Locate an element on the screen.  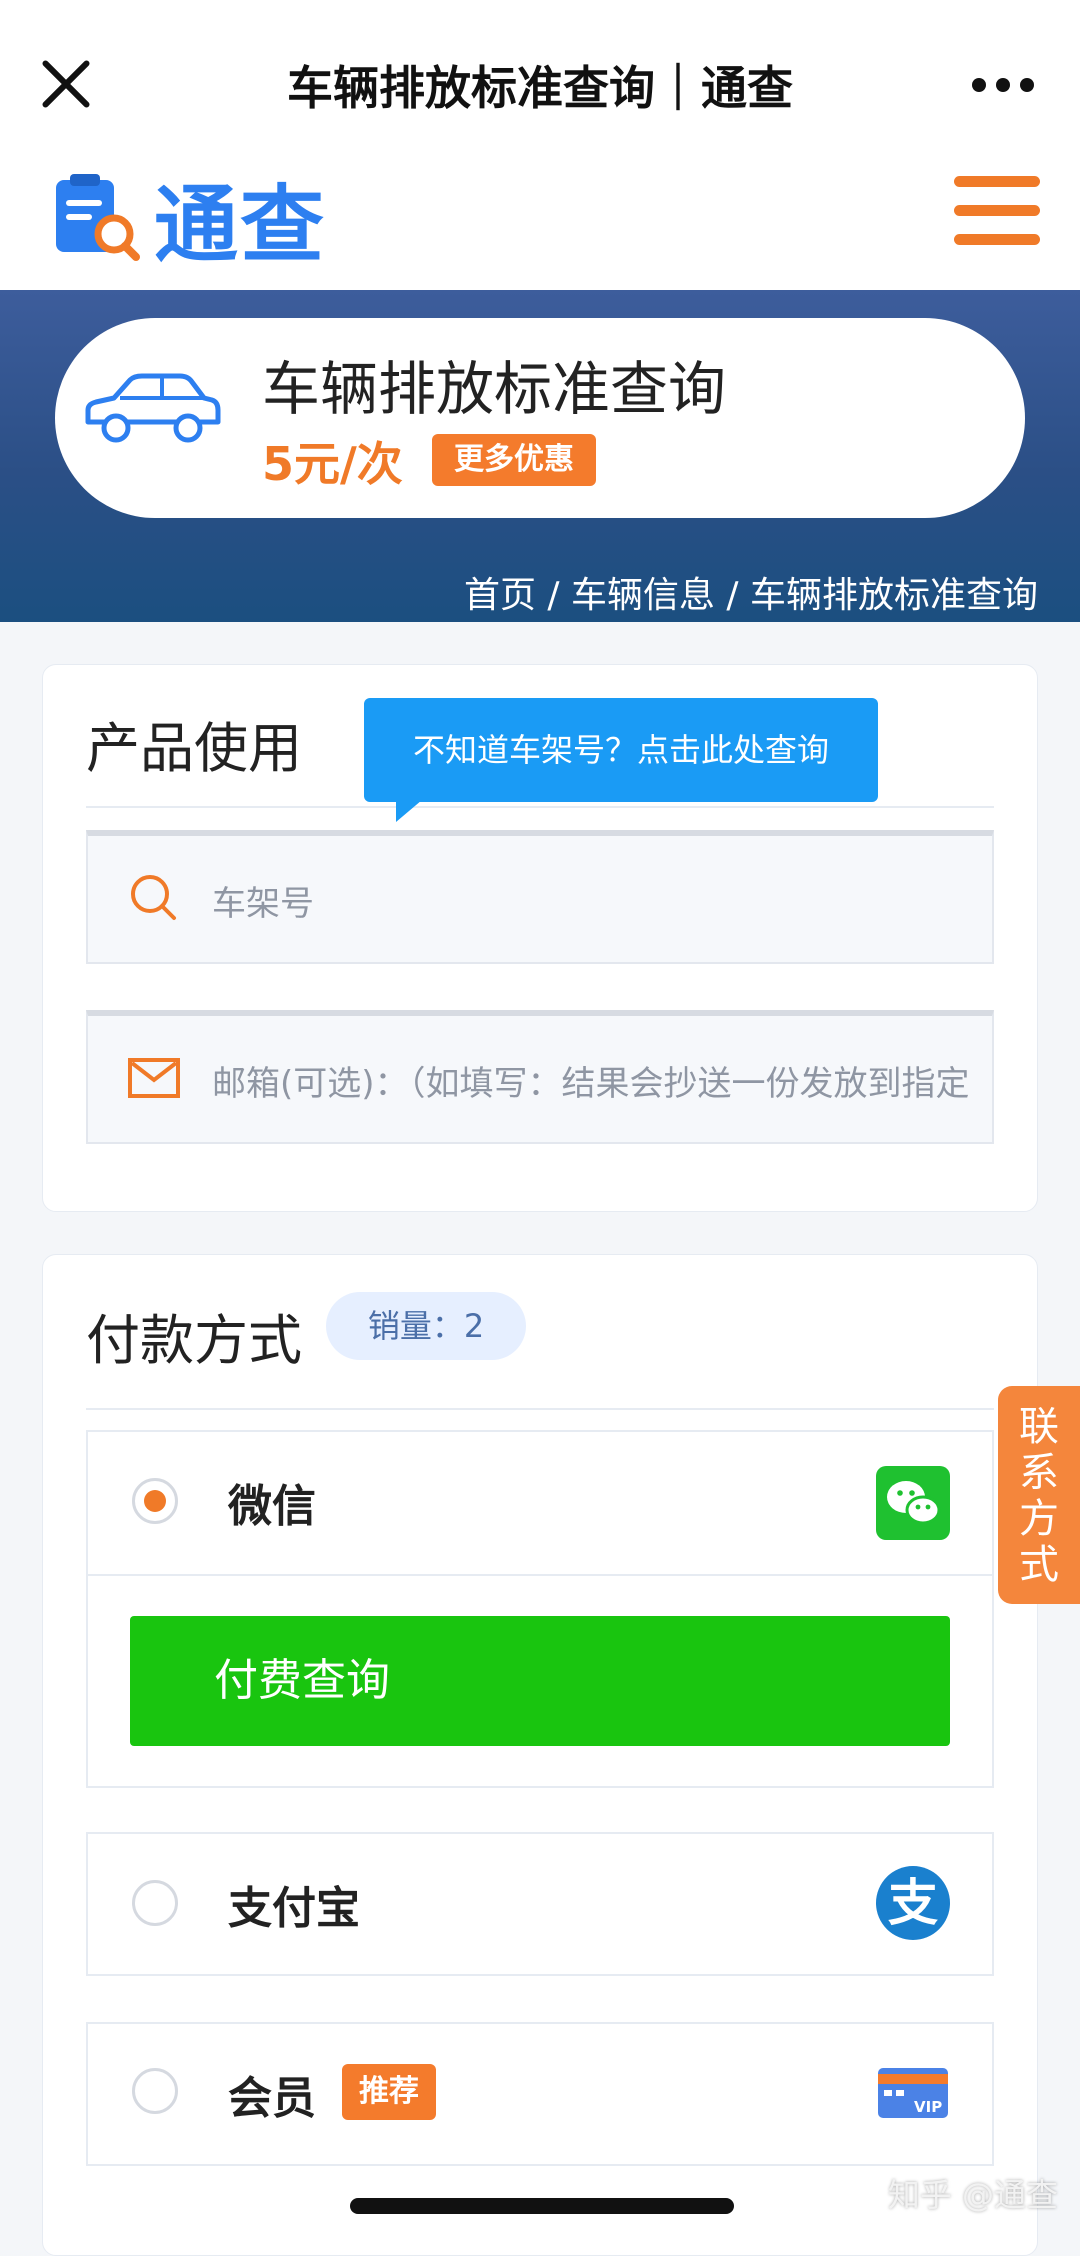
membership-radio is located at coordinates (155, 2091).